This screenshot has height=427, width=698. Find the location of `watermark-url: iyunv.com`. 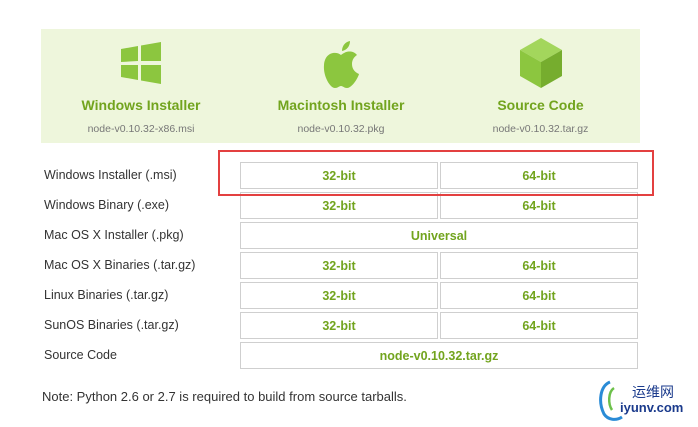

watermark-url: iyunv.com is located at coordinates (652, 407).